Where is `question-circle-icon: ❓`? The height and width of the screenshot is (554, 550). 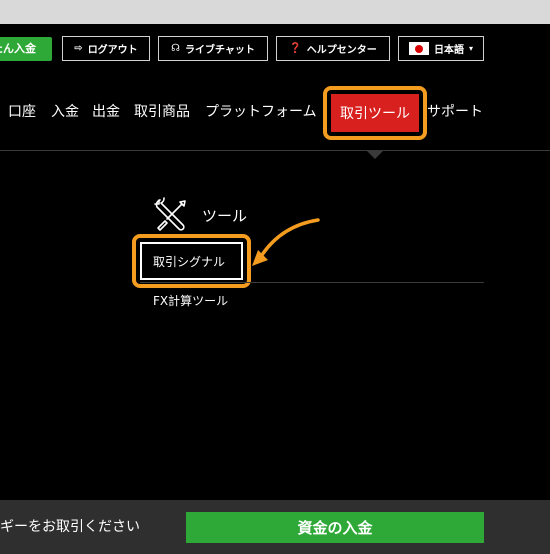 question-circle-icon: ❓ is located at coordinates (295, 48).